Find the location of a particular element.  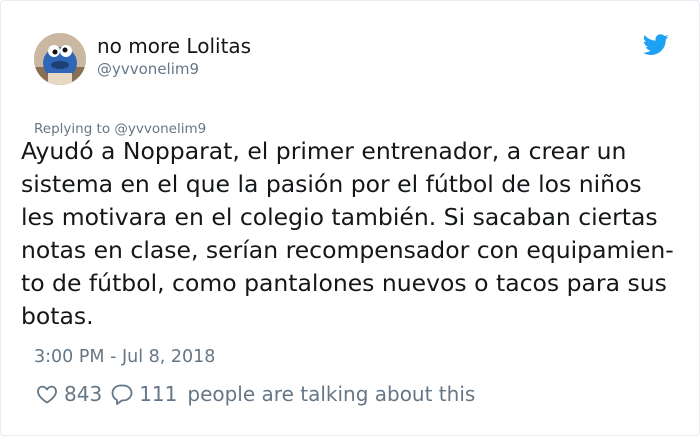

tweet-text-line: botas. is located at coordinates (57, 316).